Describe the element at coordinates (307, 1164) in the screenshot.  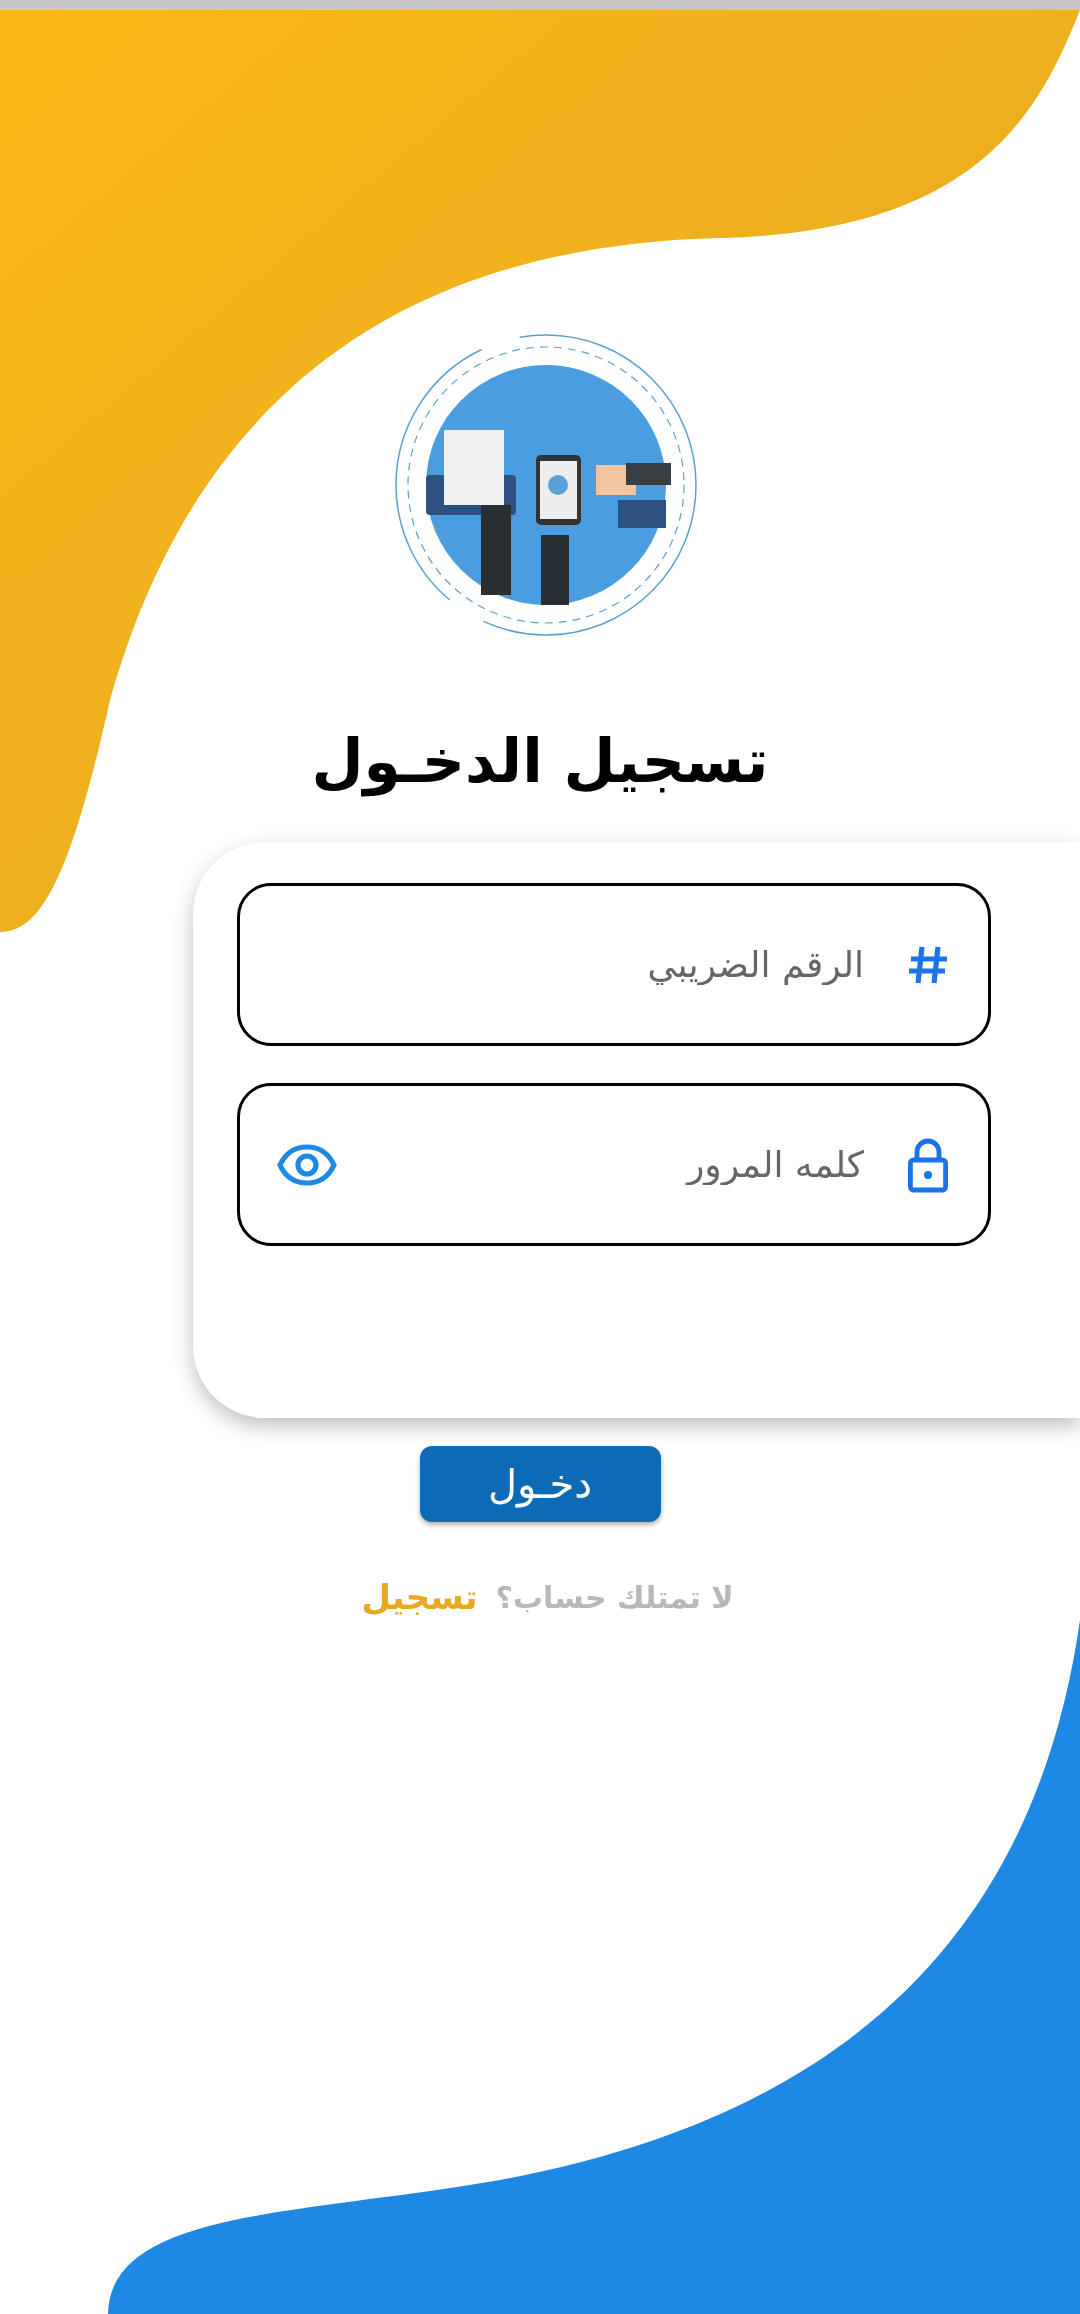
I see `eye-icon` at that location.